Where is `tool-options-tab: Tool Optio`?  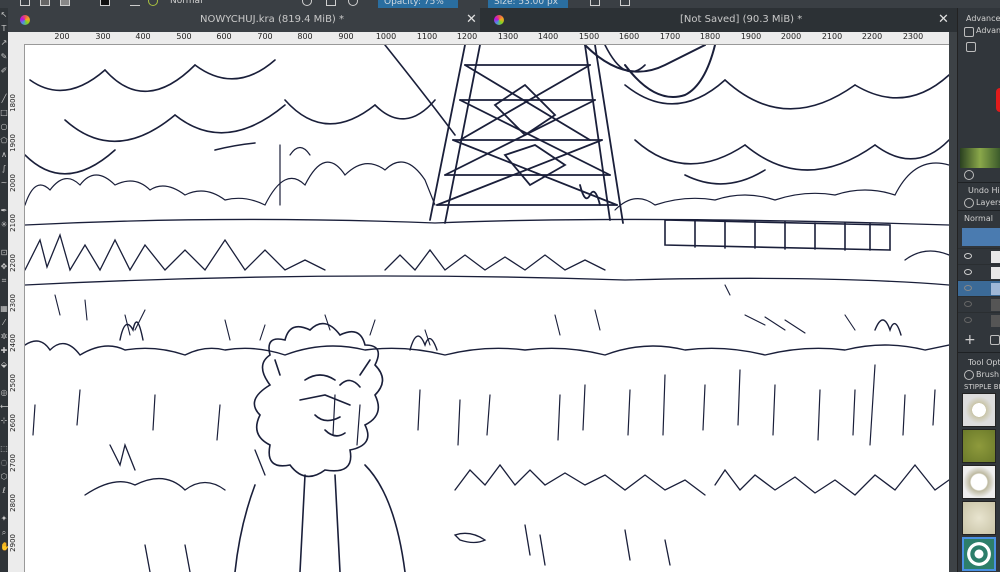
tool-options-tab: Tool Optio is located at coordinates (984, 362).